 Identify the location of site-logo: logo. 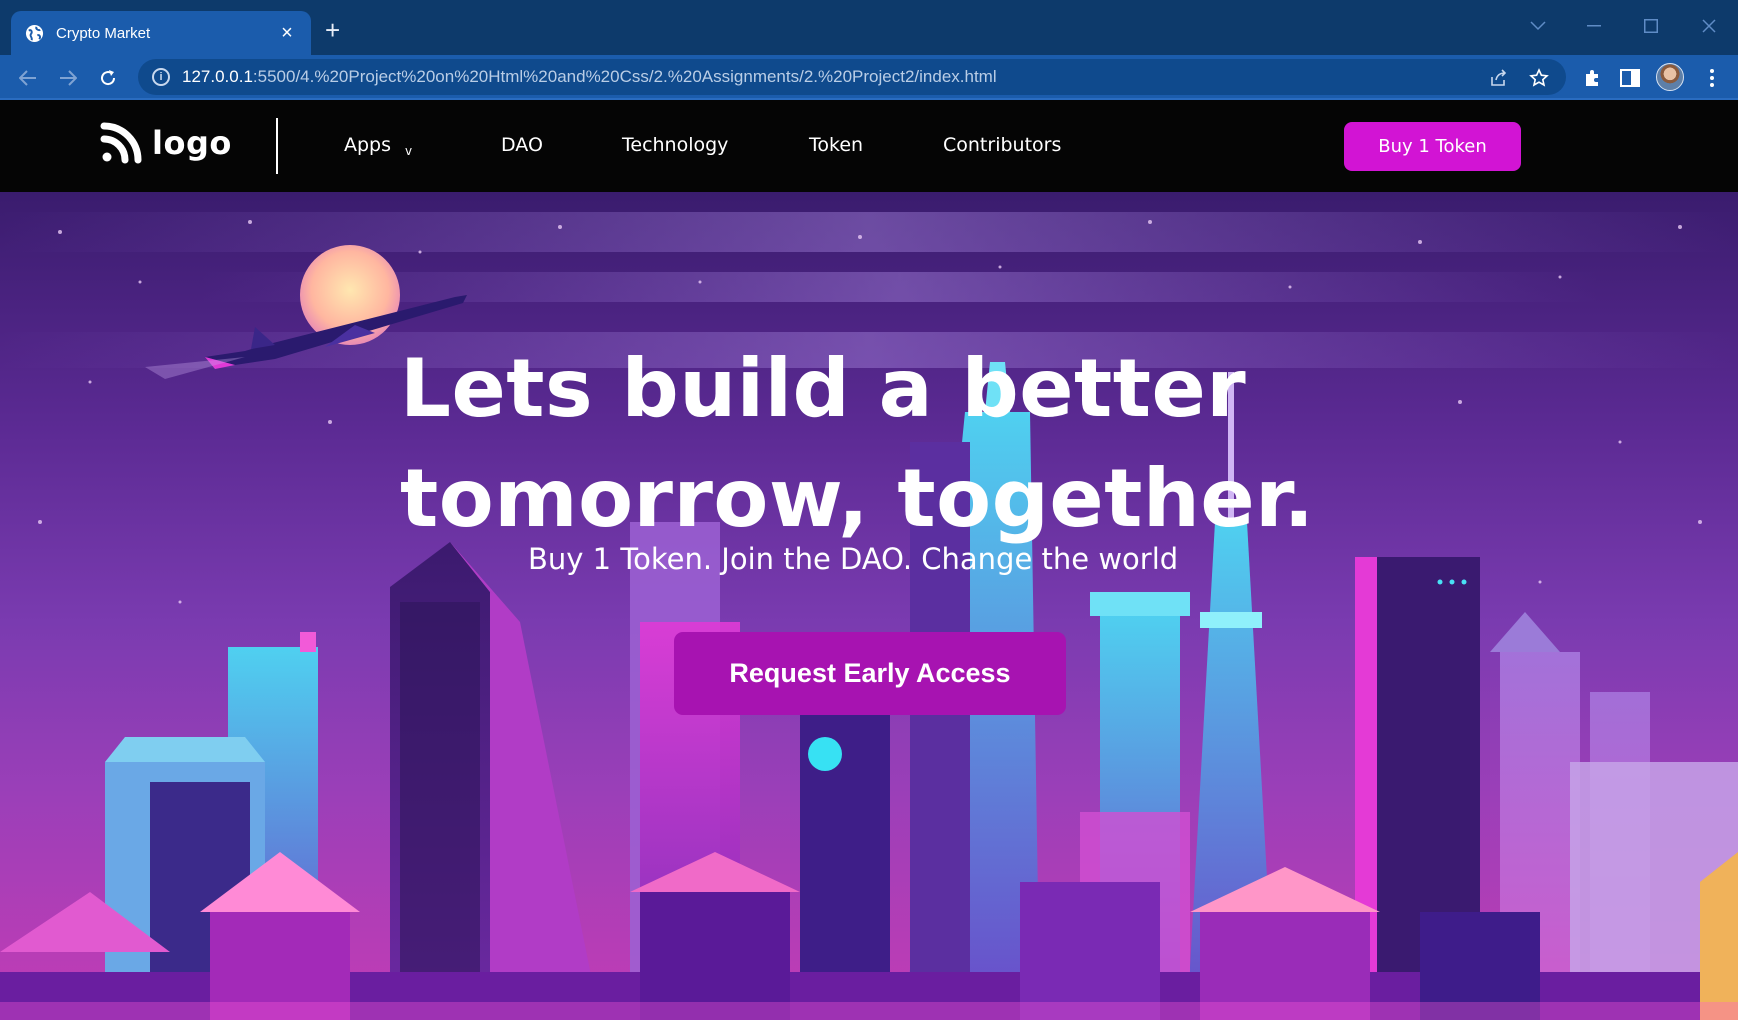
(166, 143).